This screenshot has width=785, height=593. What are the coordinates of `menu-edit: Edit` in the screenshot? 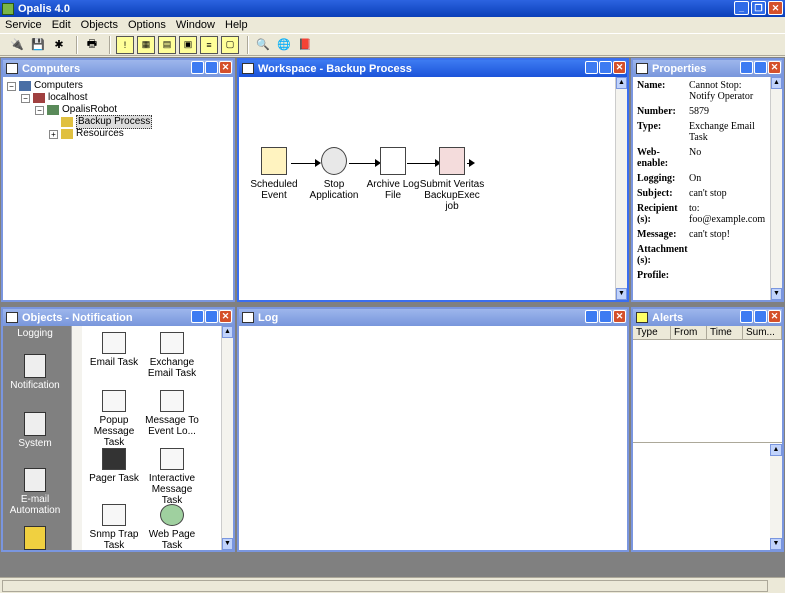 It's located at (61, 25).